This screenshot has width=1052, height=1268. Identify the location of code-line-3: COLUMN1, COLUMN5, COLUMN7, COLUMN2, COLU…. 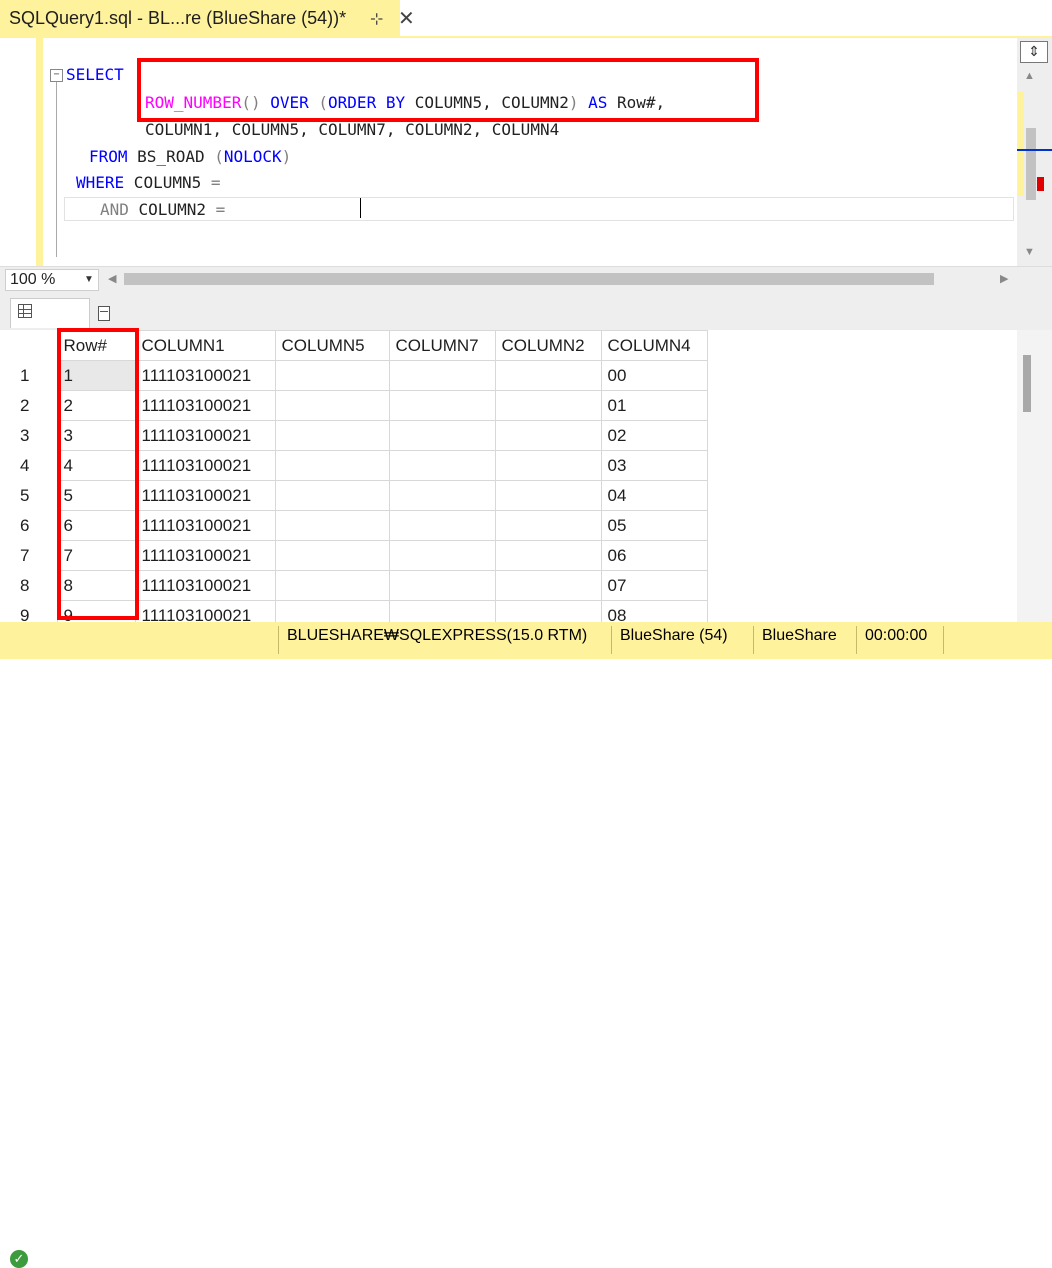
(352, 129).